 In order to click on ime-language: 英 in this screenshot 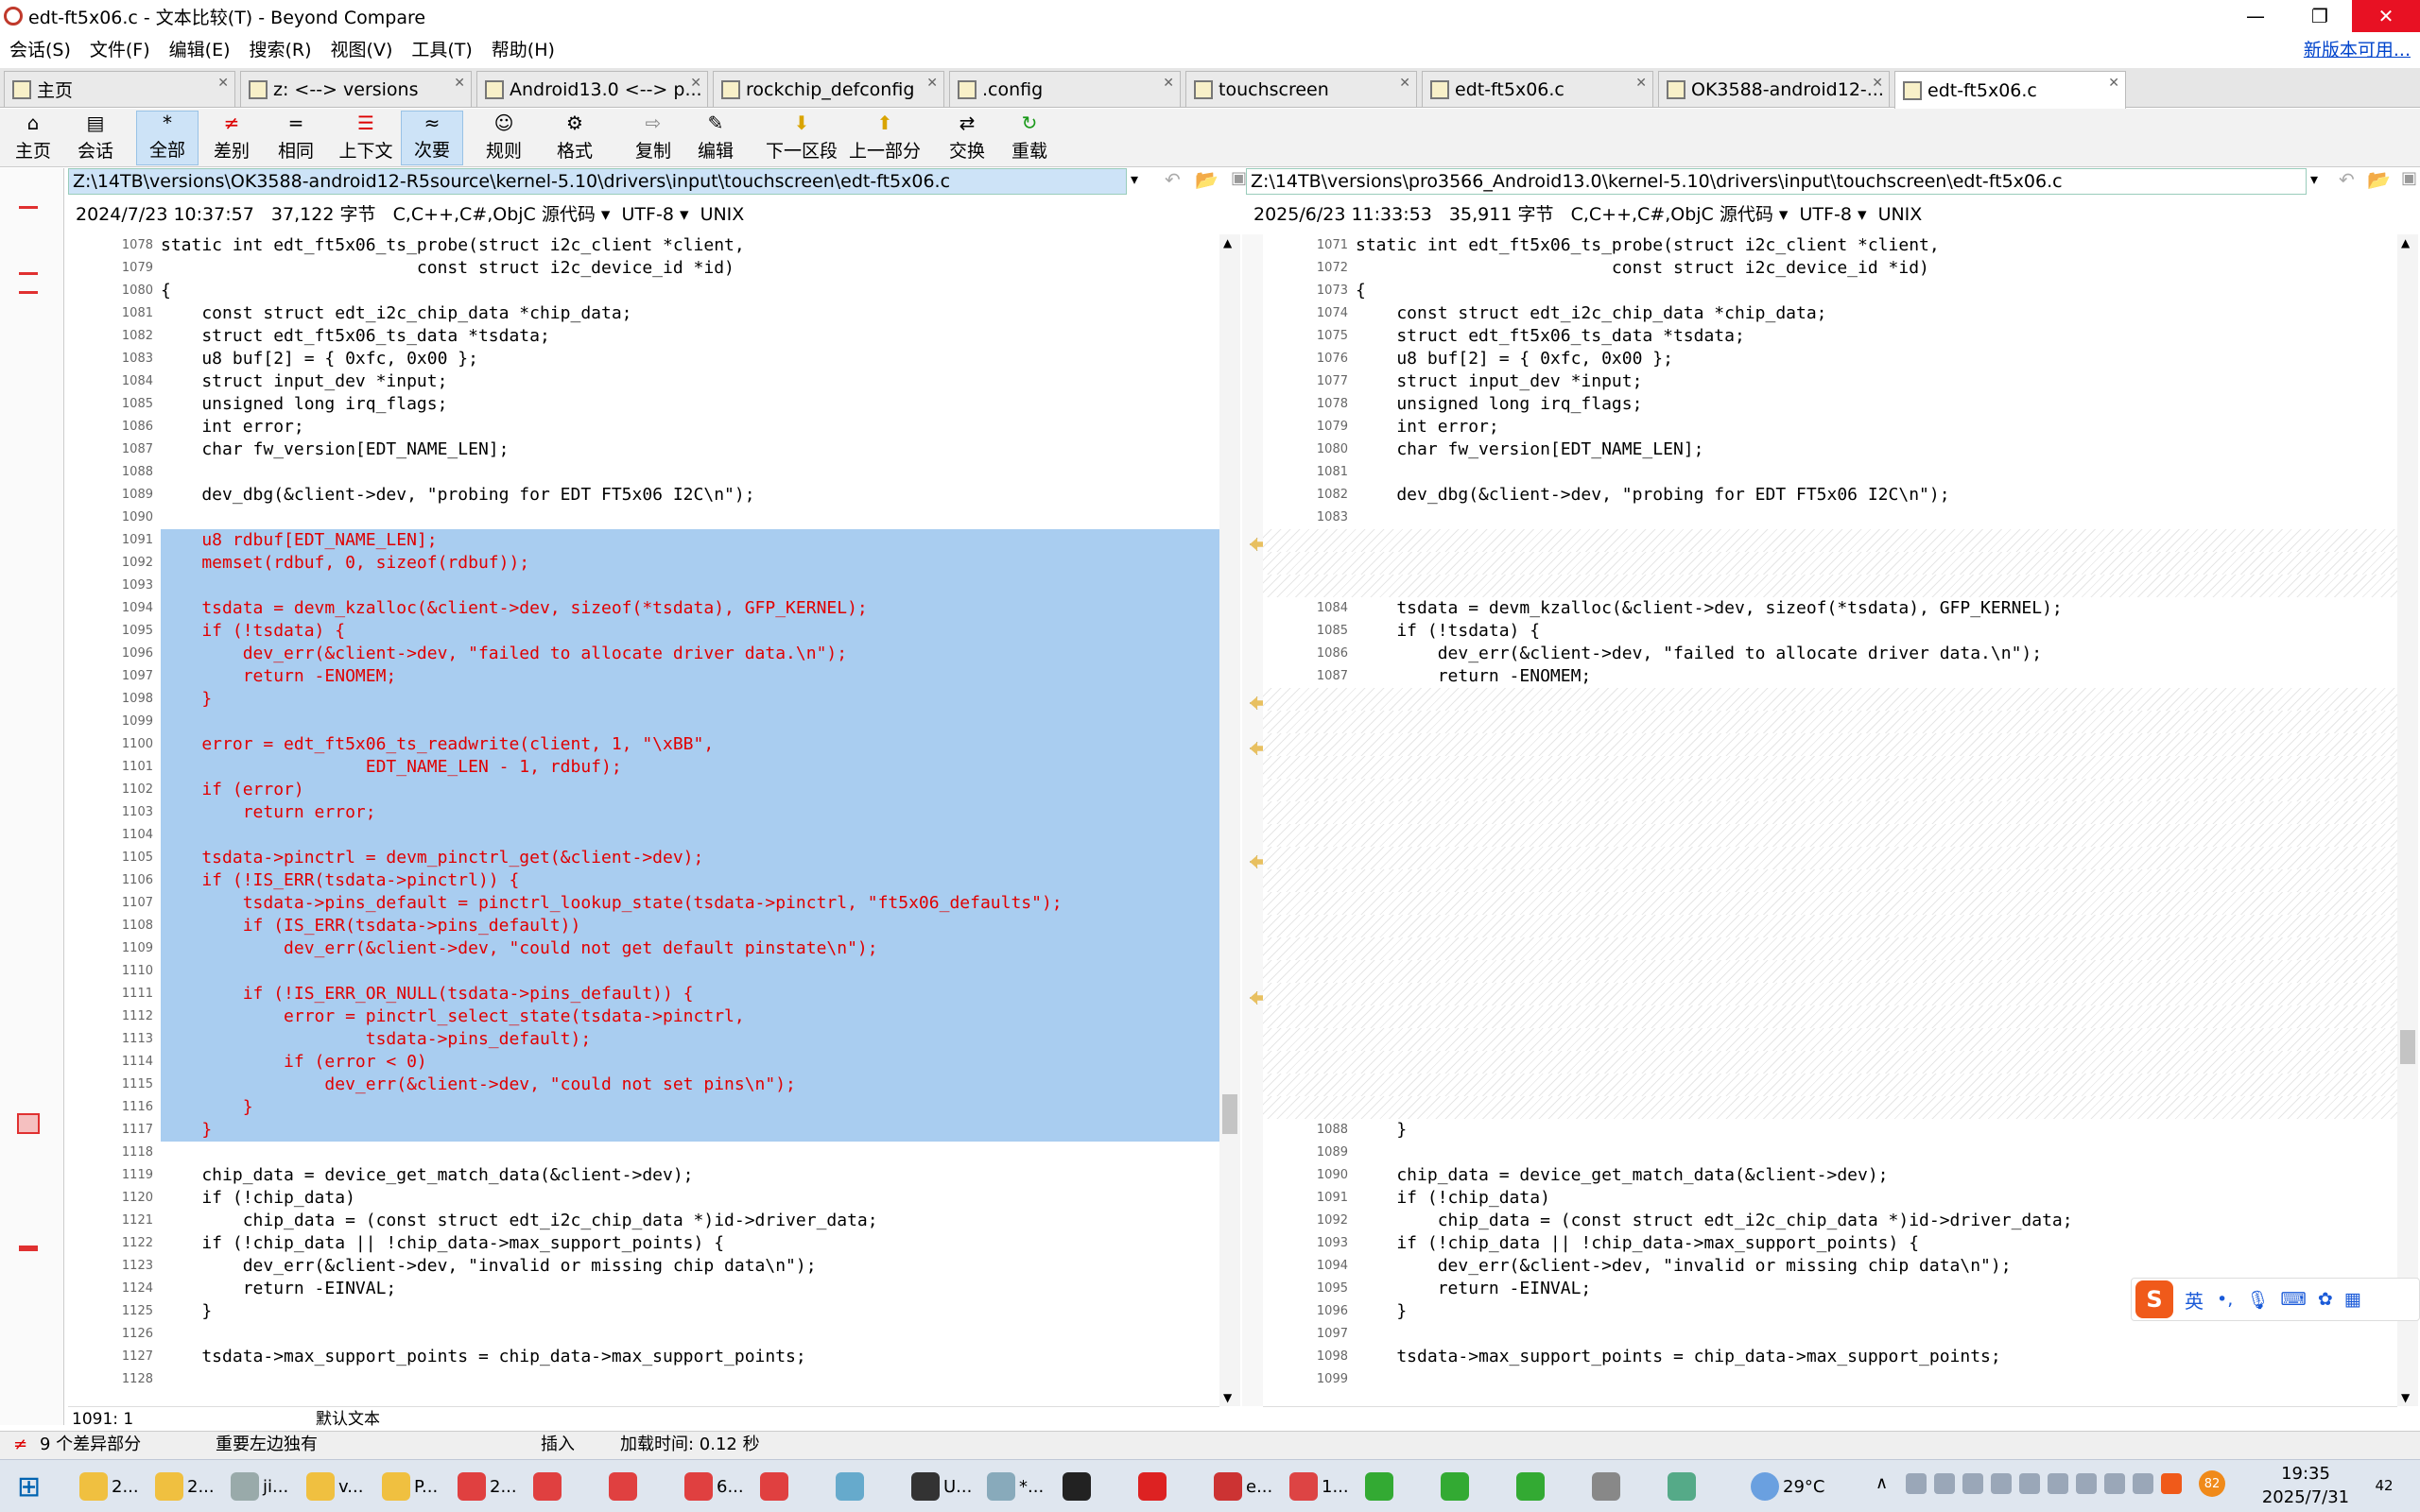, I will do `click(2194, 1300)`.